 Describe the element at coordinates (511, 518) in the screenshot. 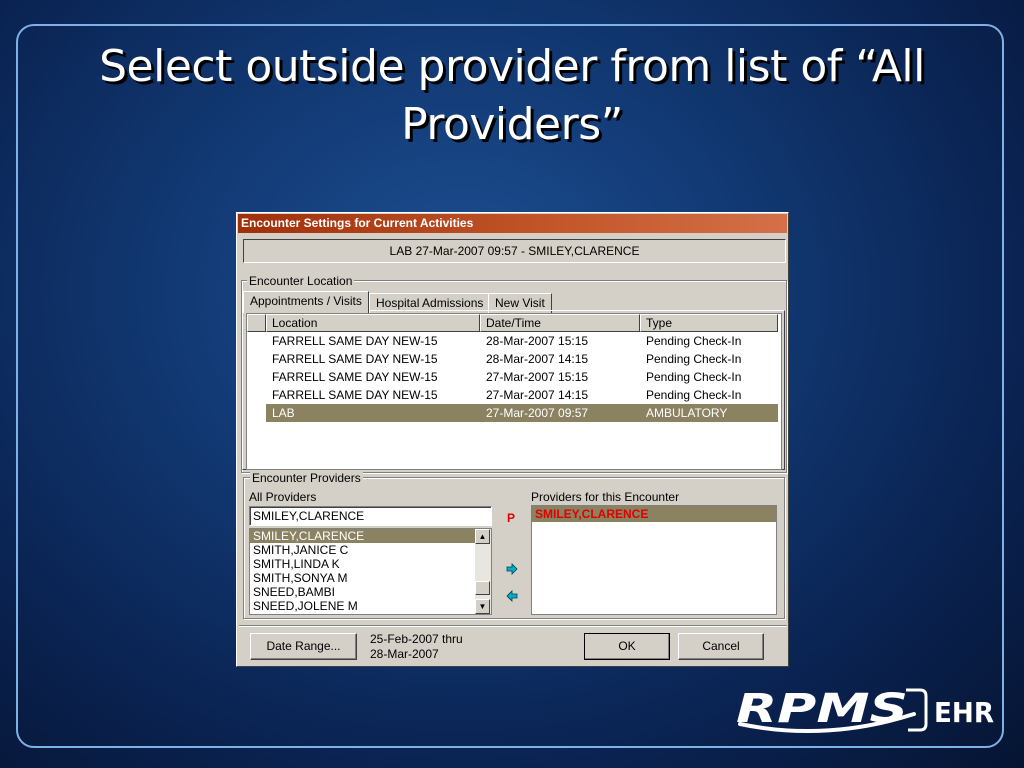

I see `primary-provider-marker: P` at that location.